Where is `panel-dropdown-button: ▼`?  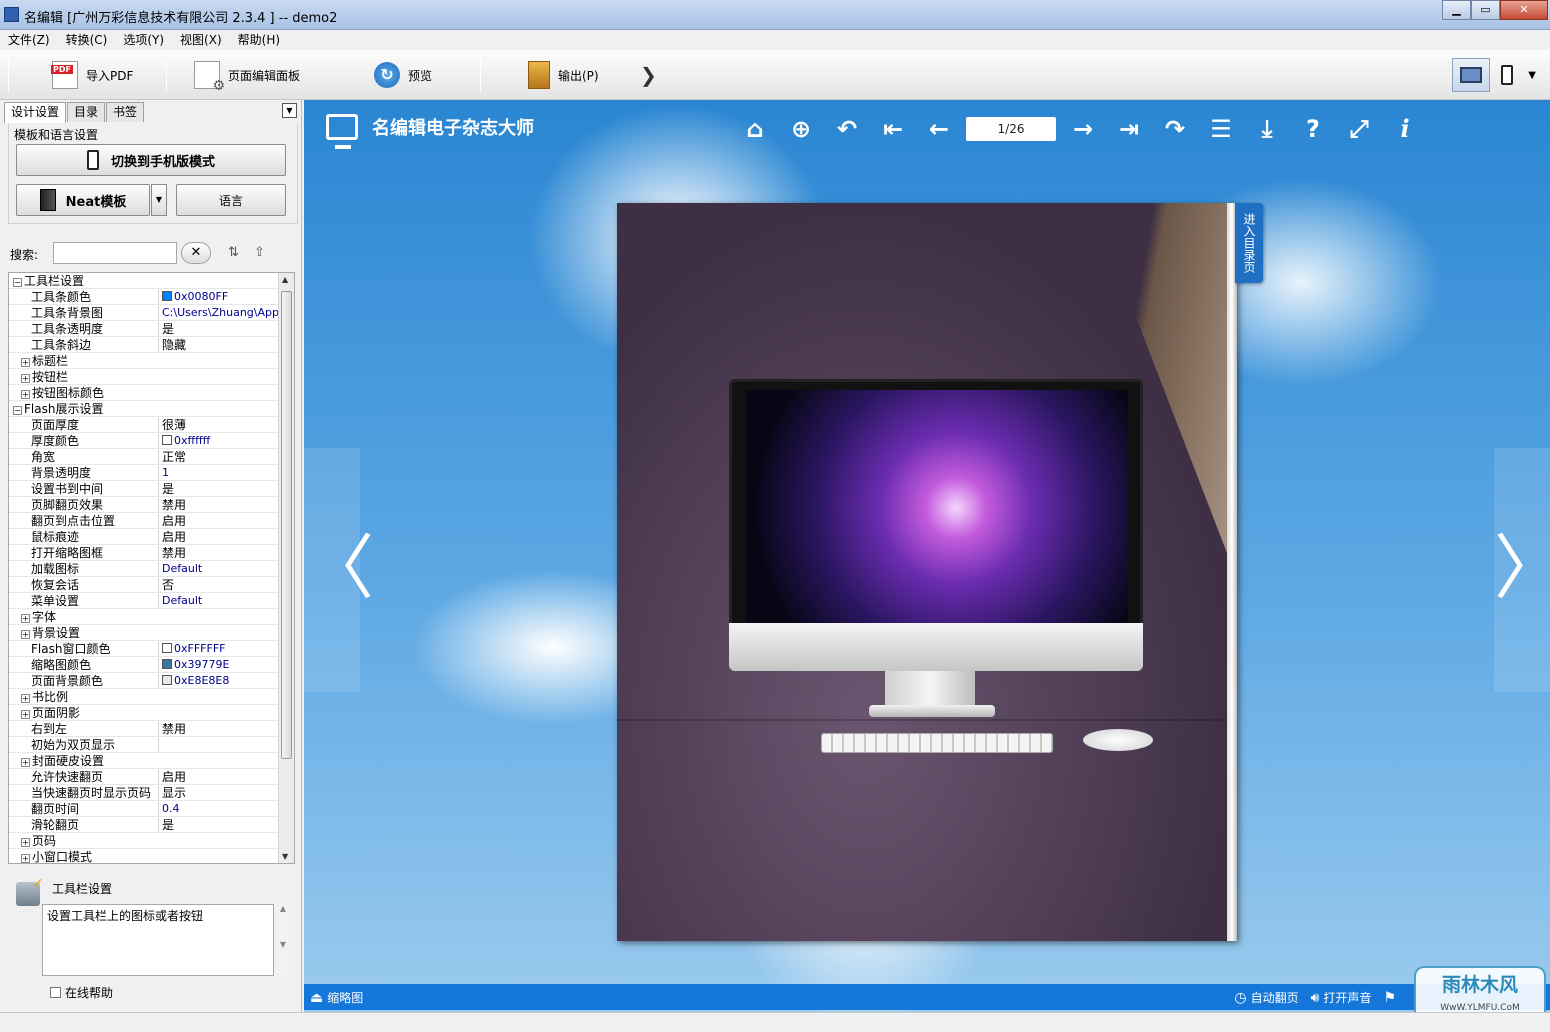 panel-dropdown-button: ▼ is located at coordinates (289, 110).